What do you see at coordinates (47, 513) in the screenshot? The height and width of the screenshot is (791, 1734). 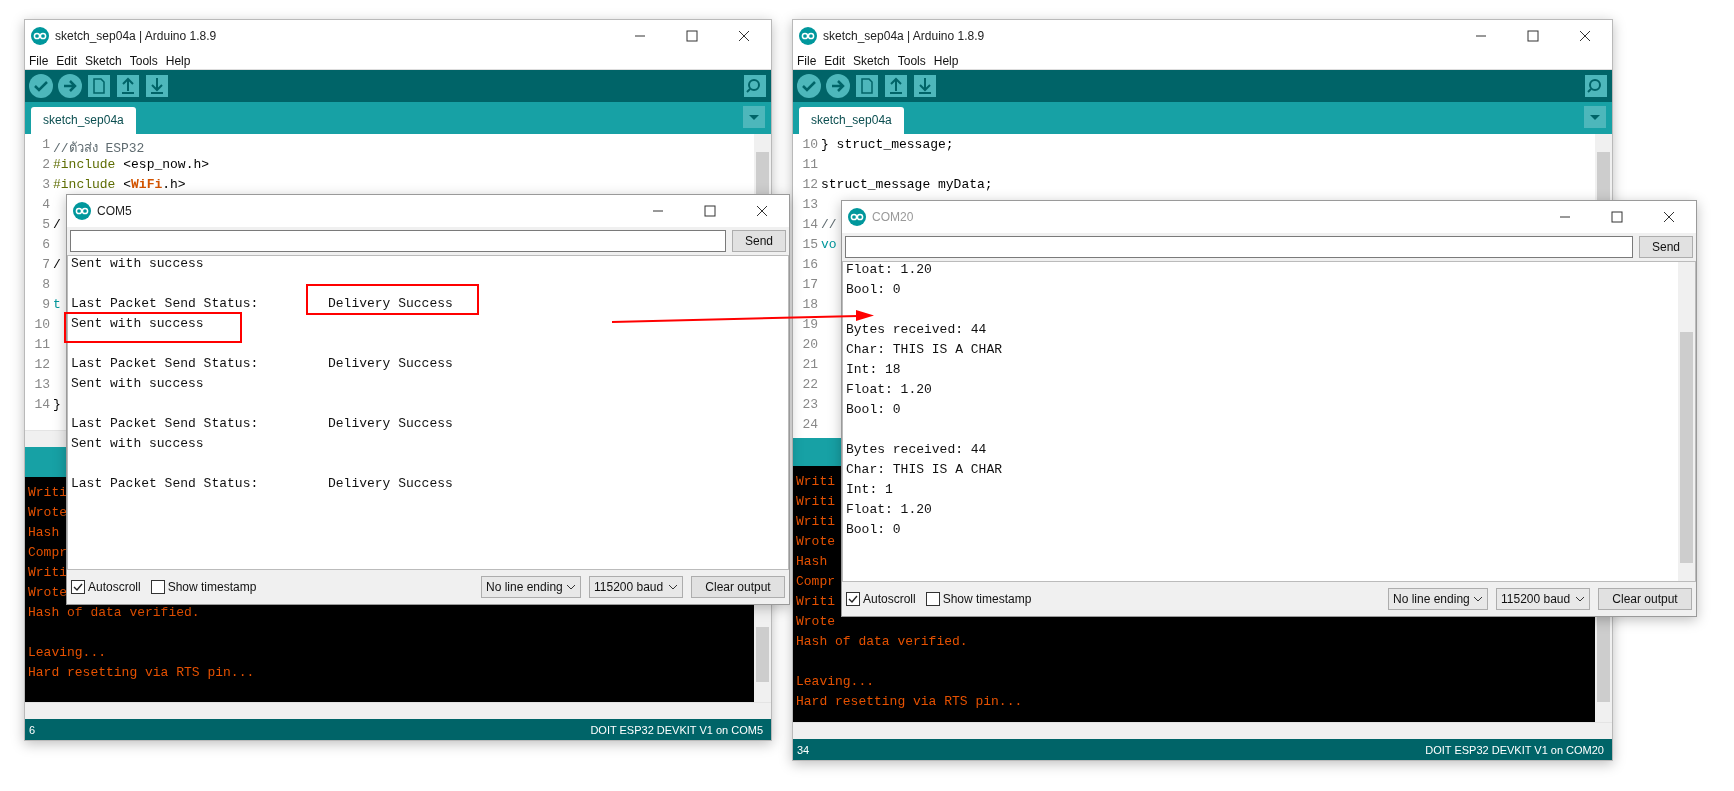 I see `console-line: Wrote` at bounding box center [47, 513].